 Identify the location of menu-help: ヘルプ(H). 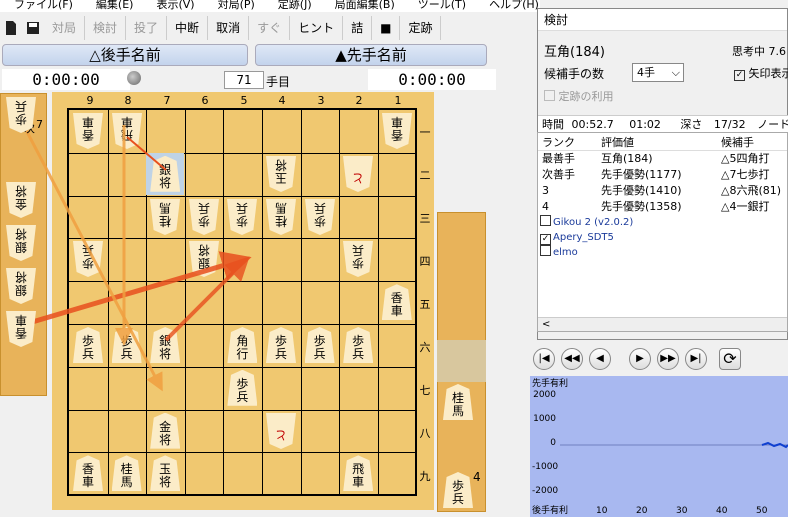
(514, 5).